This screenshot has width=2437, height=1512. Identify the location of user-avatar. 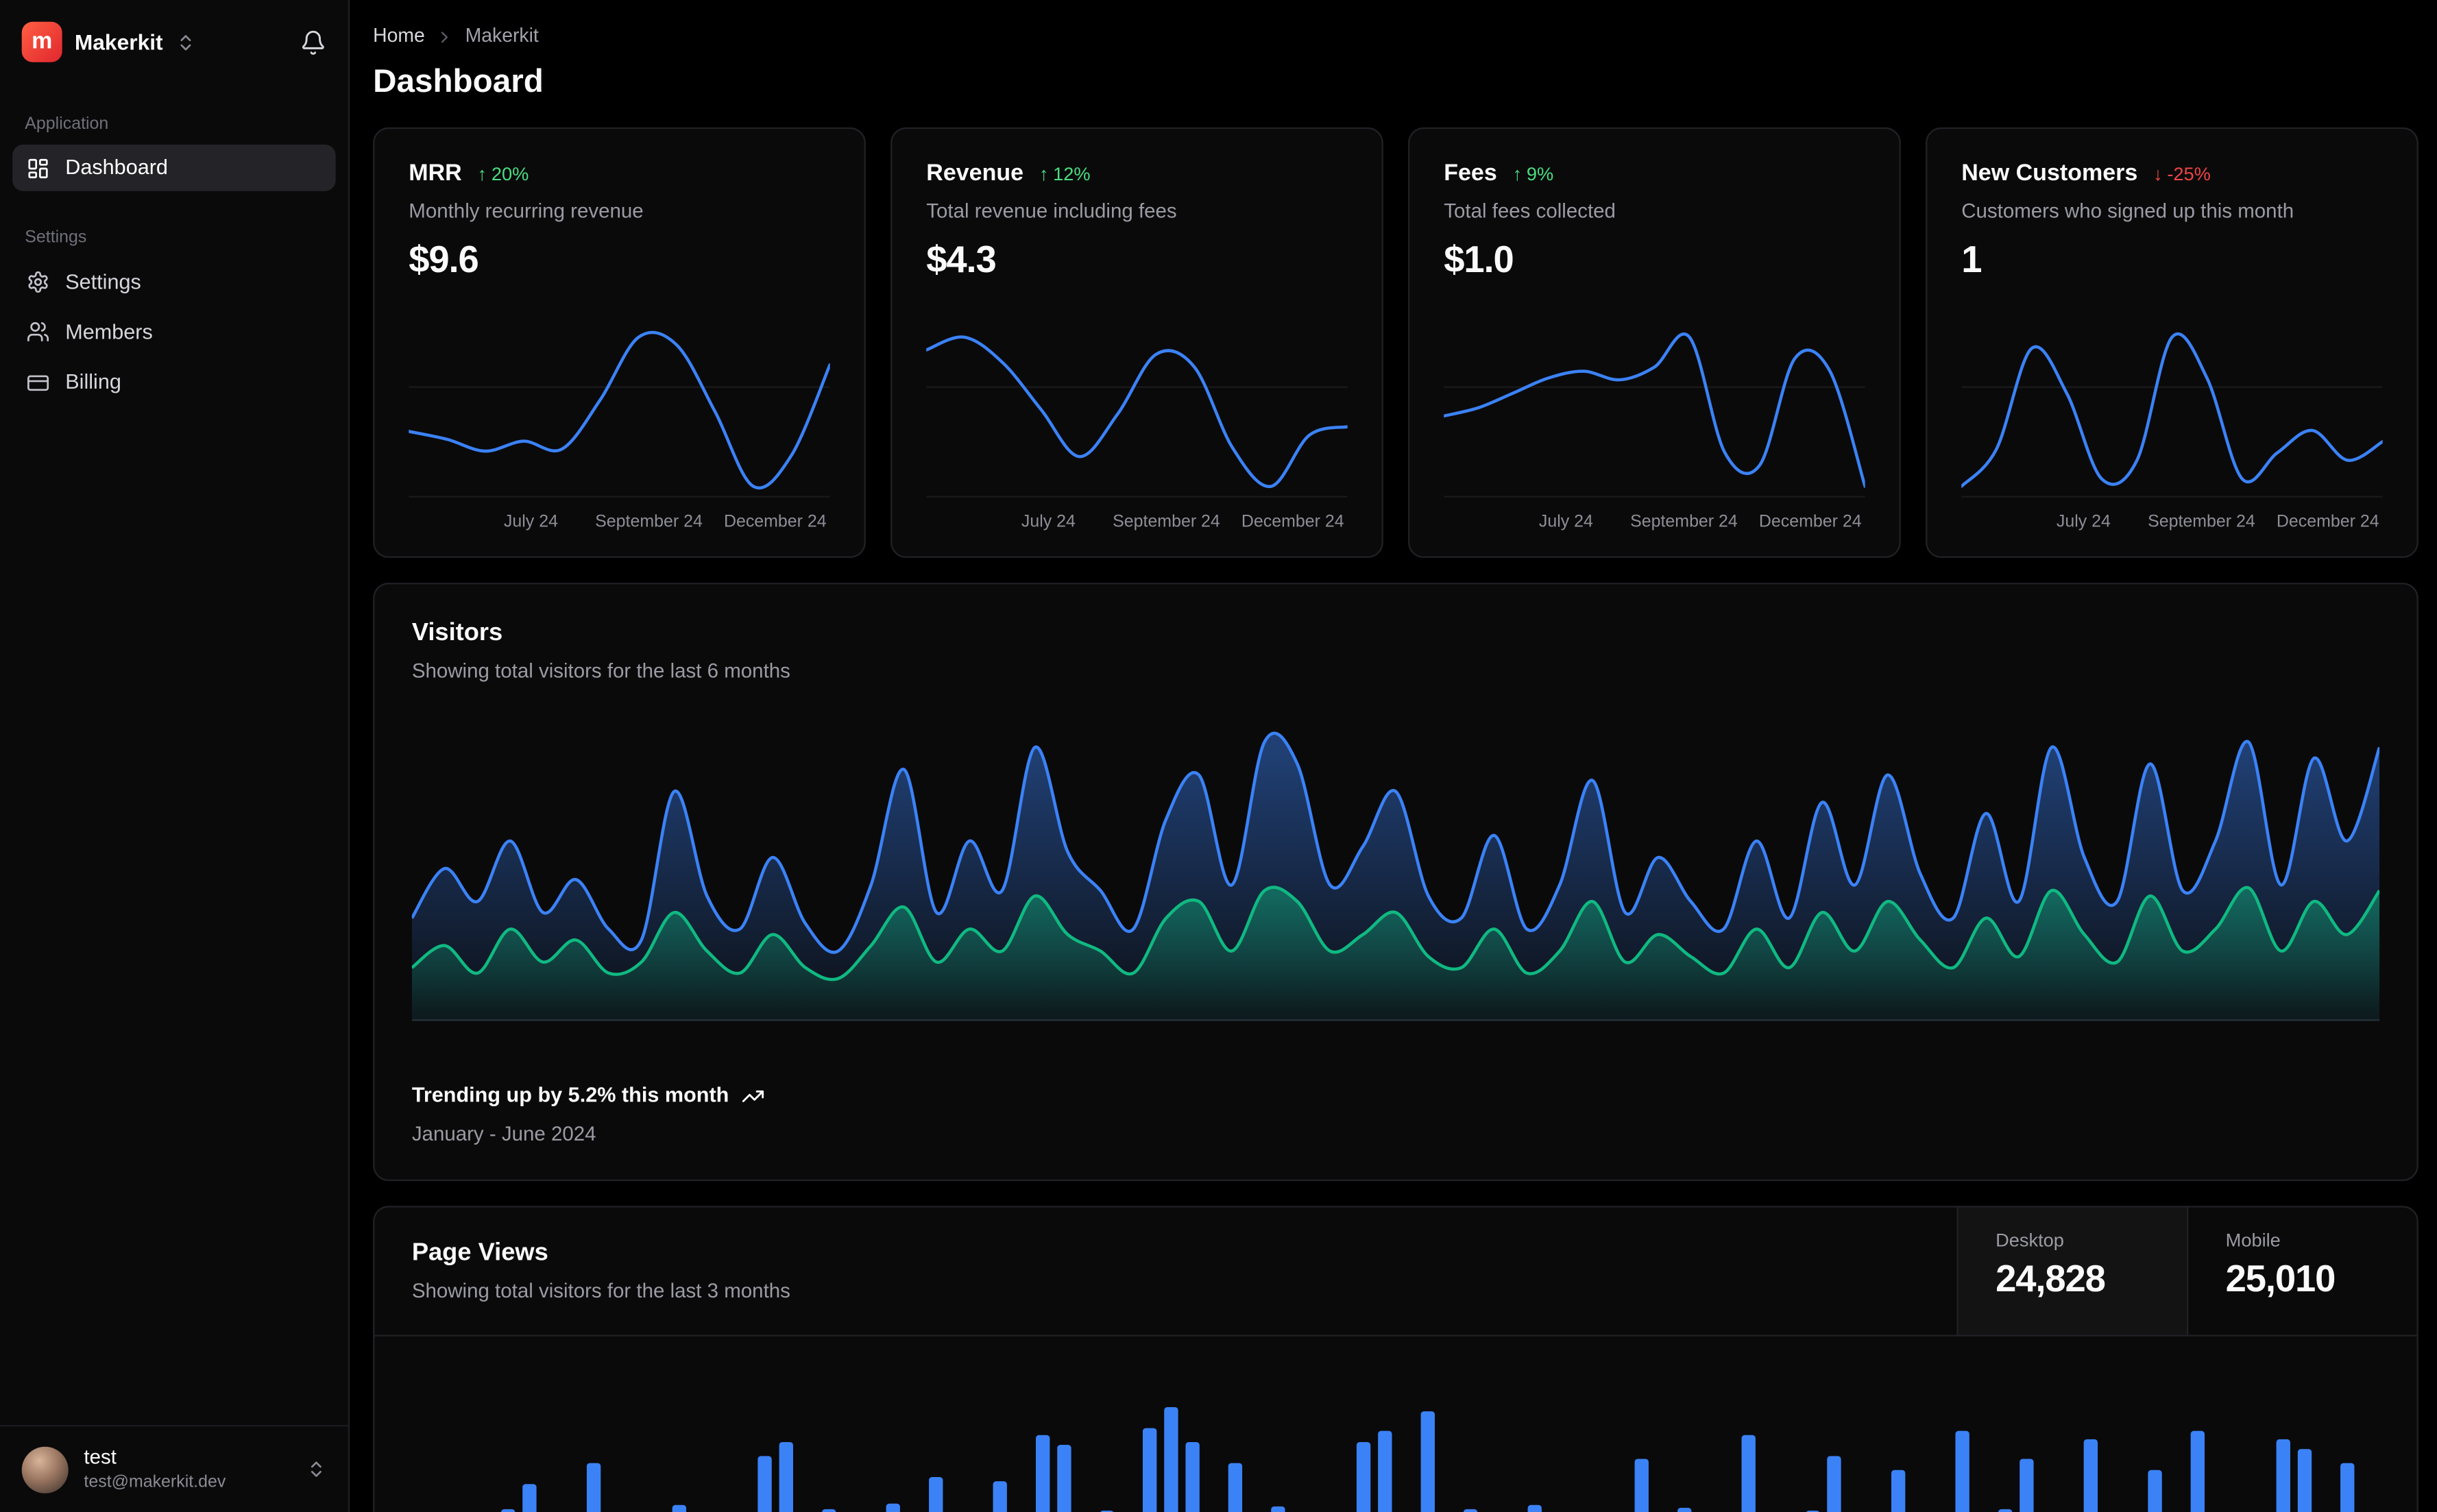
(45, 1470).